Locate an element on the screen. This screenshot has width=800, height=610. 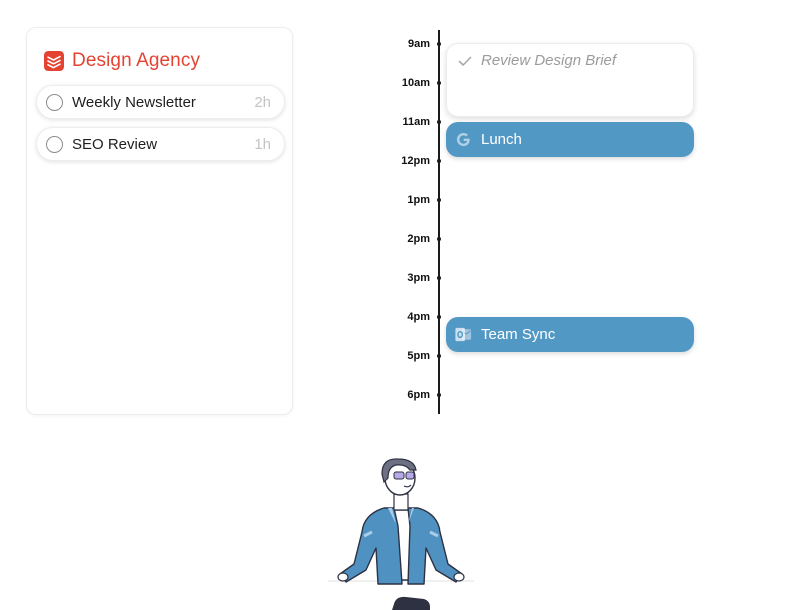
time-slot: 9am is located at coordinates (411, 44).